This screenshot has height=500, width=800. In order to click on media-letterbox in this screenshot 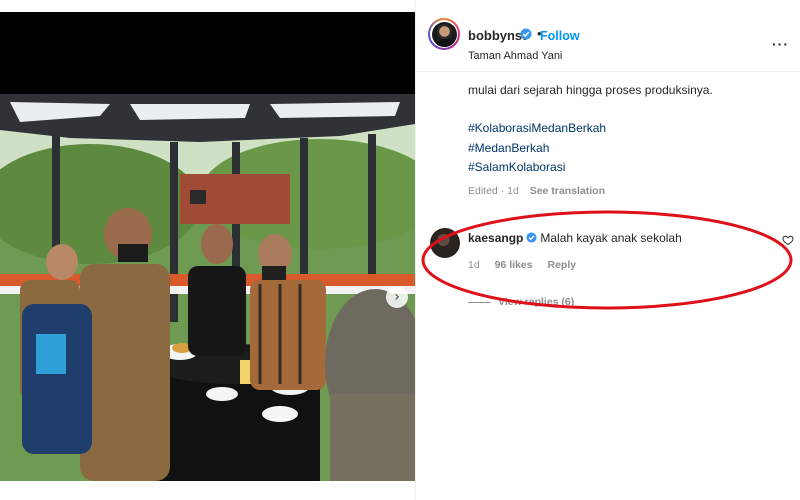, I will do `click(207, 53)`.